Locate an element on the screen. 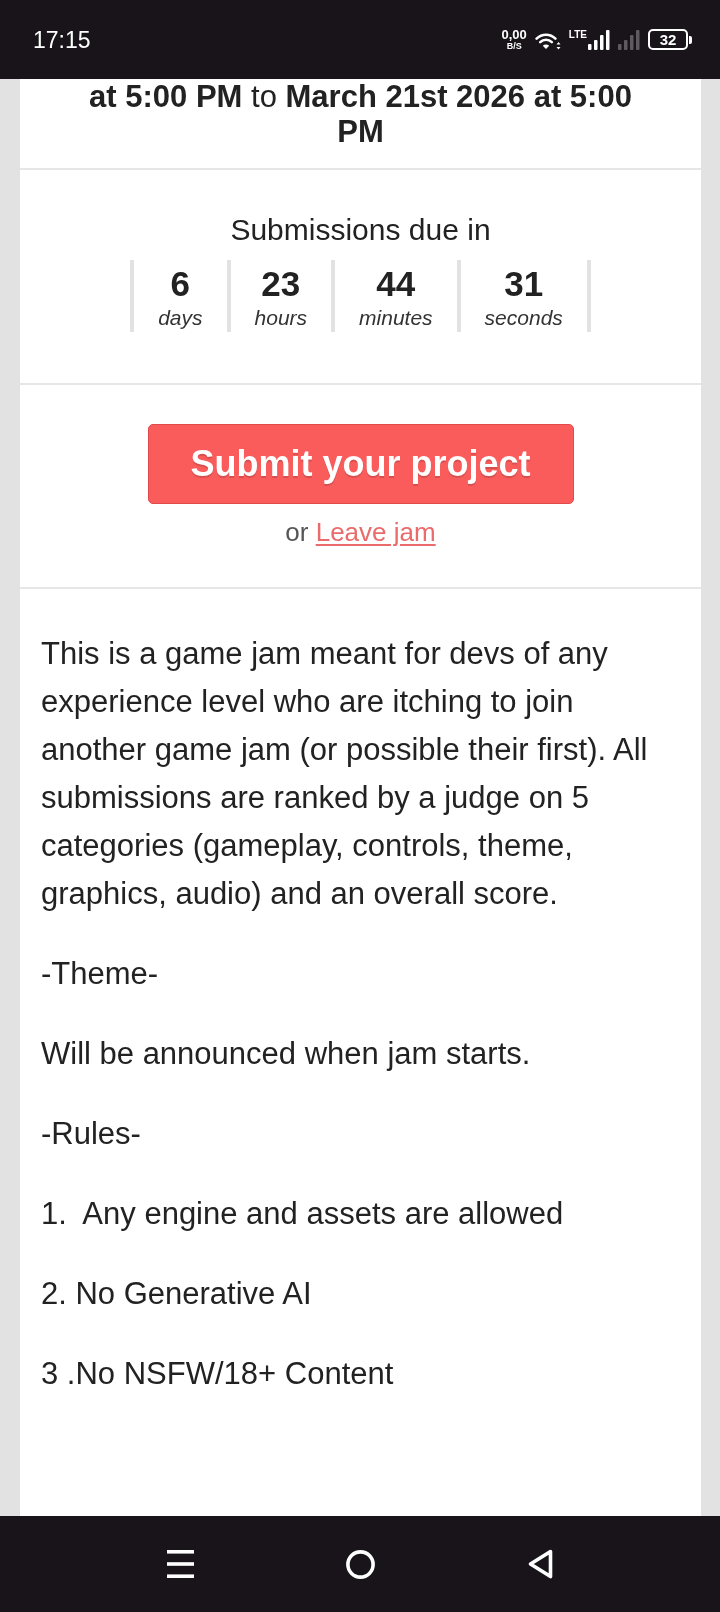 The height and width of the screenshot is (1612, 720). leave-jam-link: Leave jam is located at coordinates (375, 532).